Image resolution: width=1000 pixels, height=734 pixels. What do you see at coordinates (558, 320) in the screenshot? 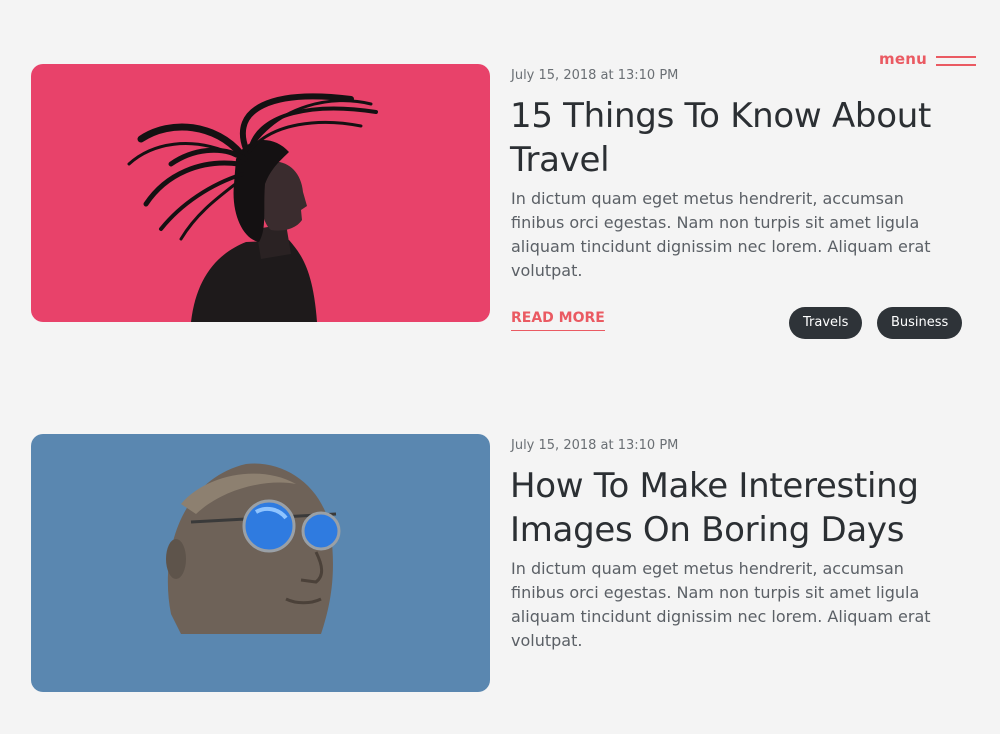
I see `read-more-link: READ MORE` at bounding box center [558, 320].